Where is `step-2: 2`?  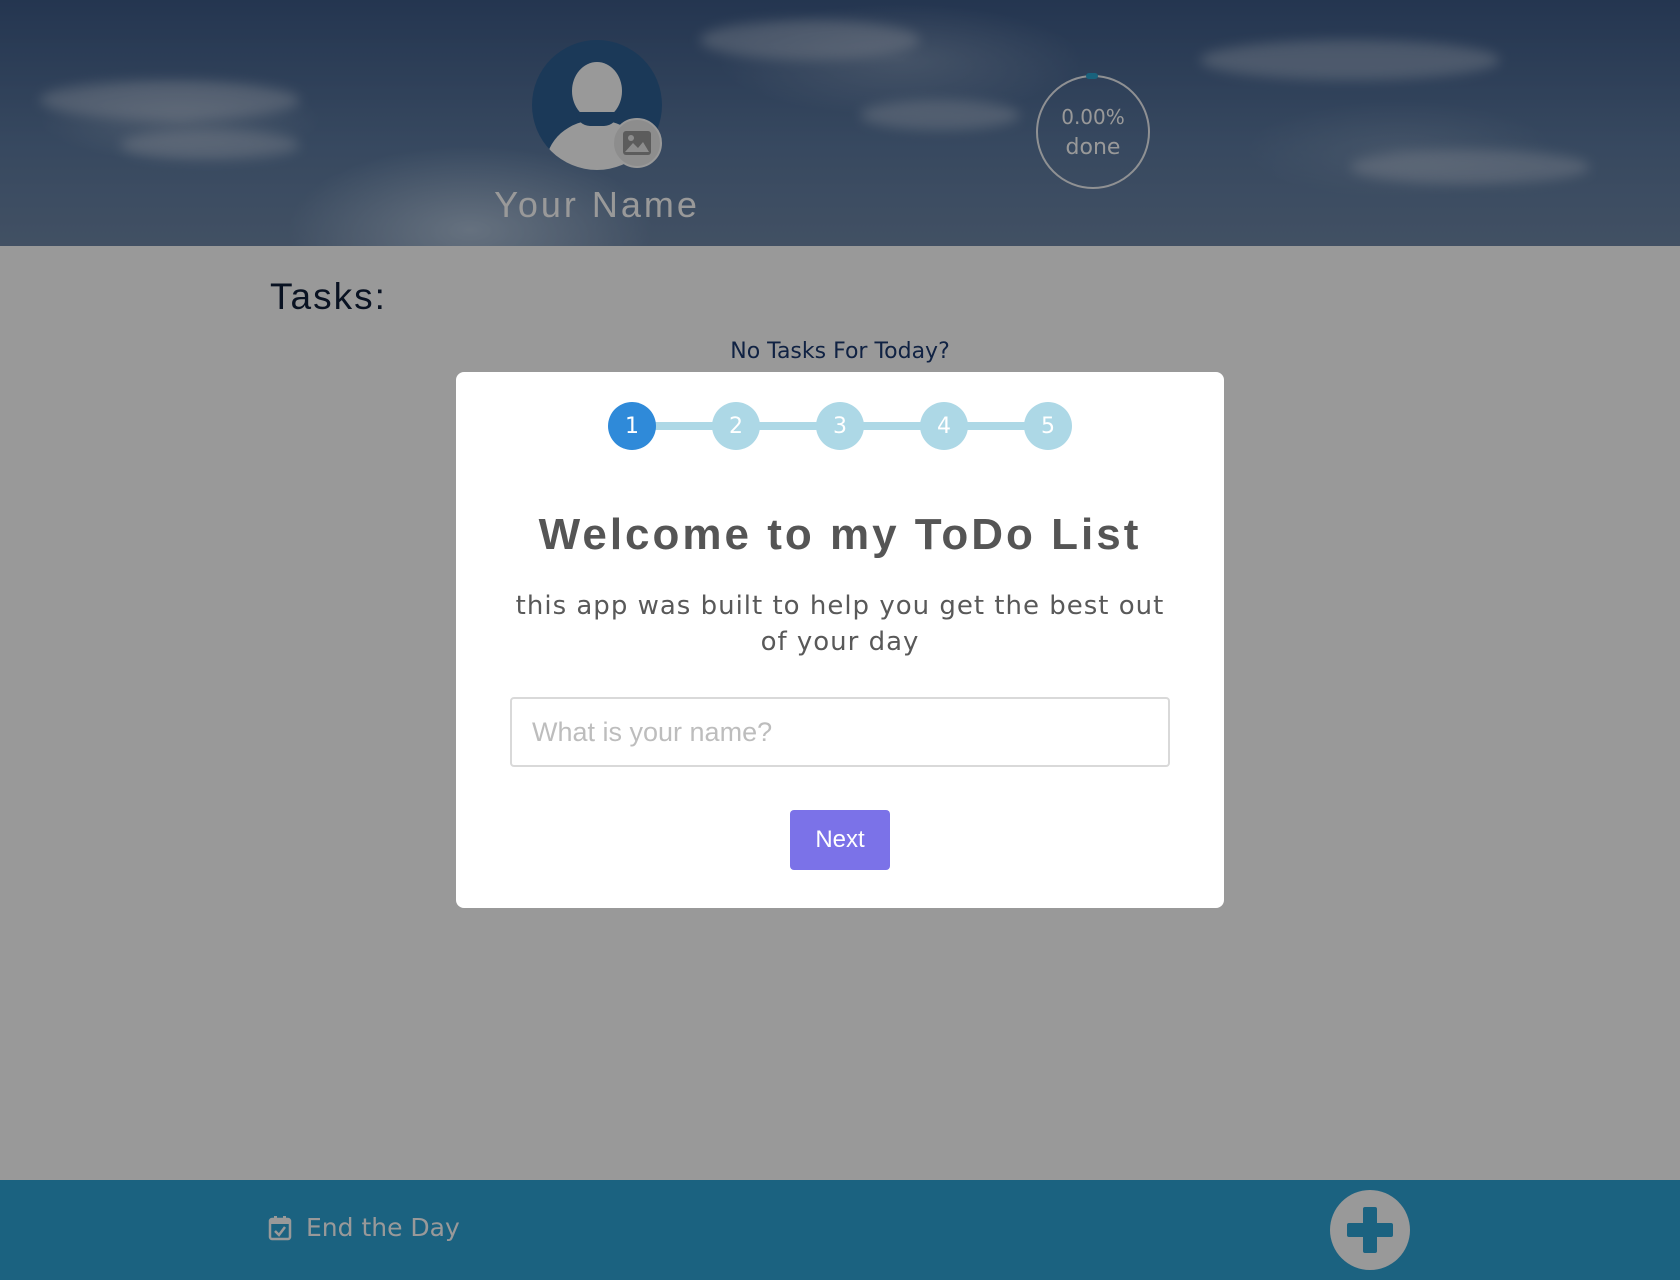 step-2: 2 is located at coordinates (736, 426).